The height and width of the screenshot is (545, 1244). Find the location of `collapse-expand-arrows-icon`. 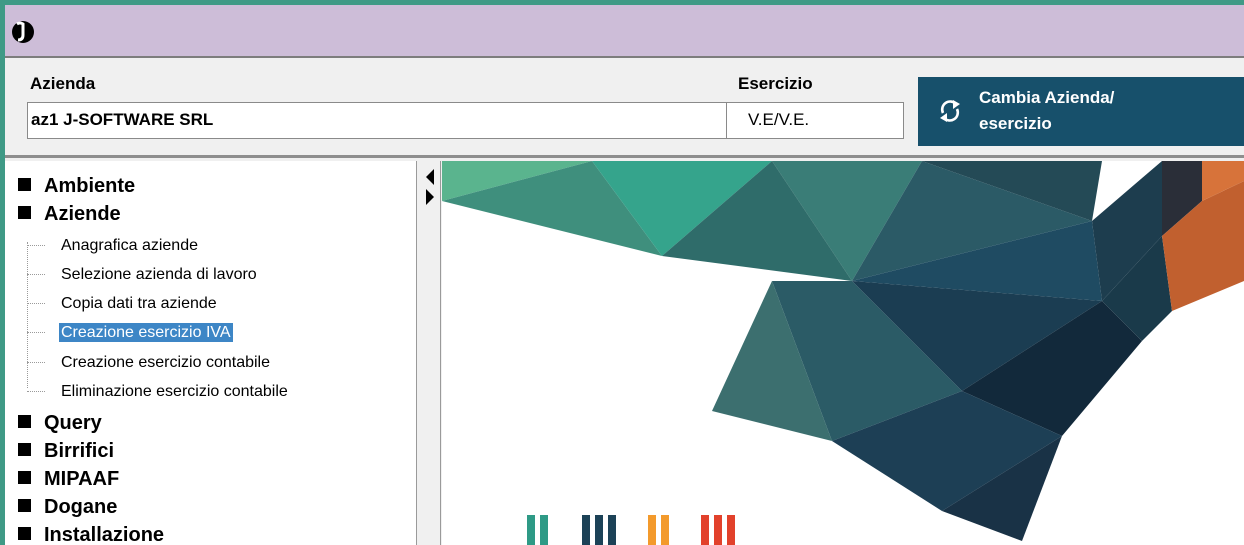

collapse-expand-arrows-icon is located at coordinates (430, 187).